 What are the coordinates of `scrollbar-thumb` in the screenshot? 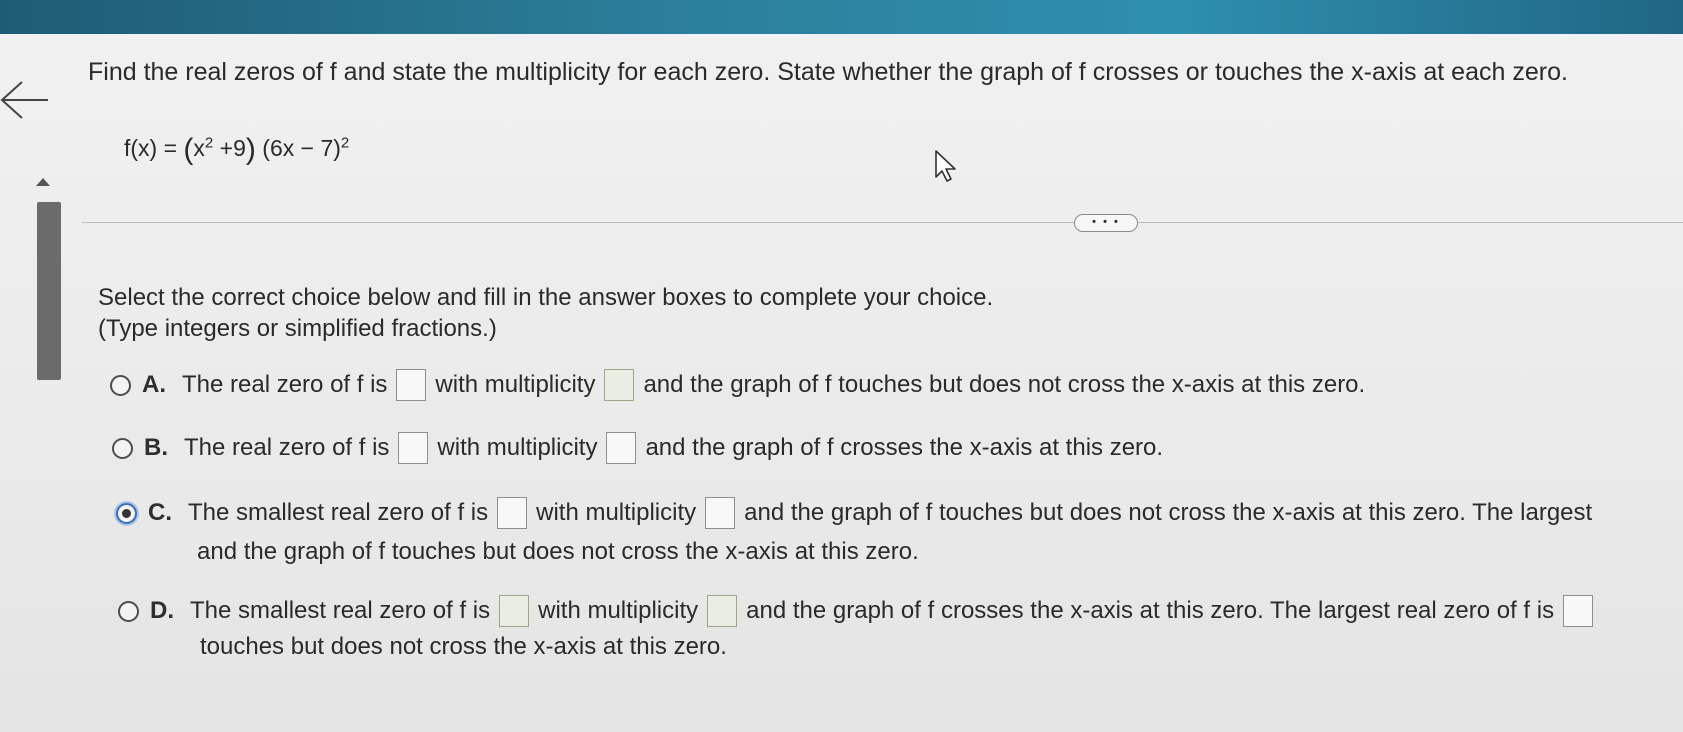 It's located at (49, 291).